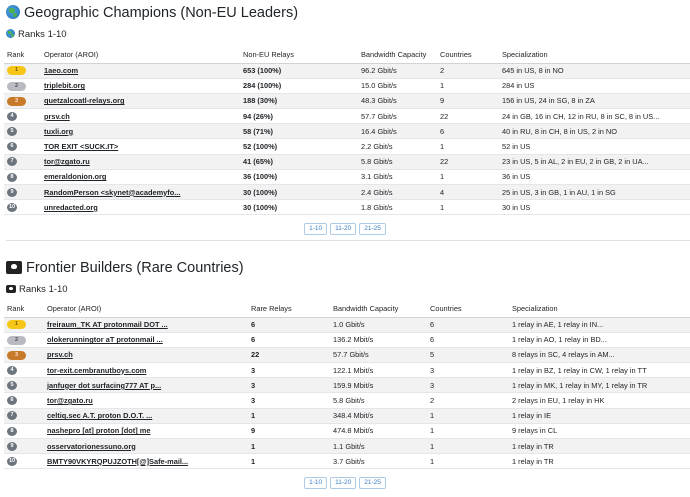 The height and width of the screenshot is (497, 690). I want to click on operator-link: tuxli.org, so click(58, 131).